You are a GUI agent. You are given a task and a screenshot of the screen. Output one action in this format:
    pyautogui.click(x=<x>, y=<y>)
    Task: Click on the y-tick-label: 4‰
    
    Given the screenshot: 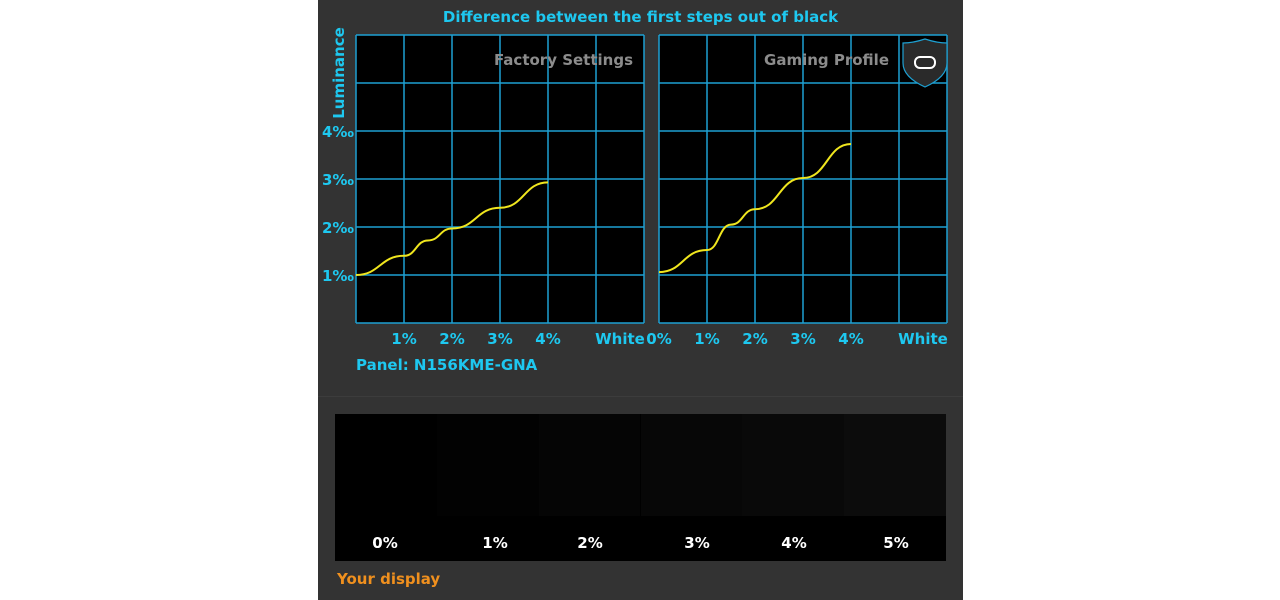 What is the action you would take?
    pyautogui.click(x=338, y=132)
    